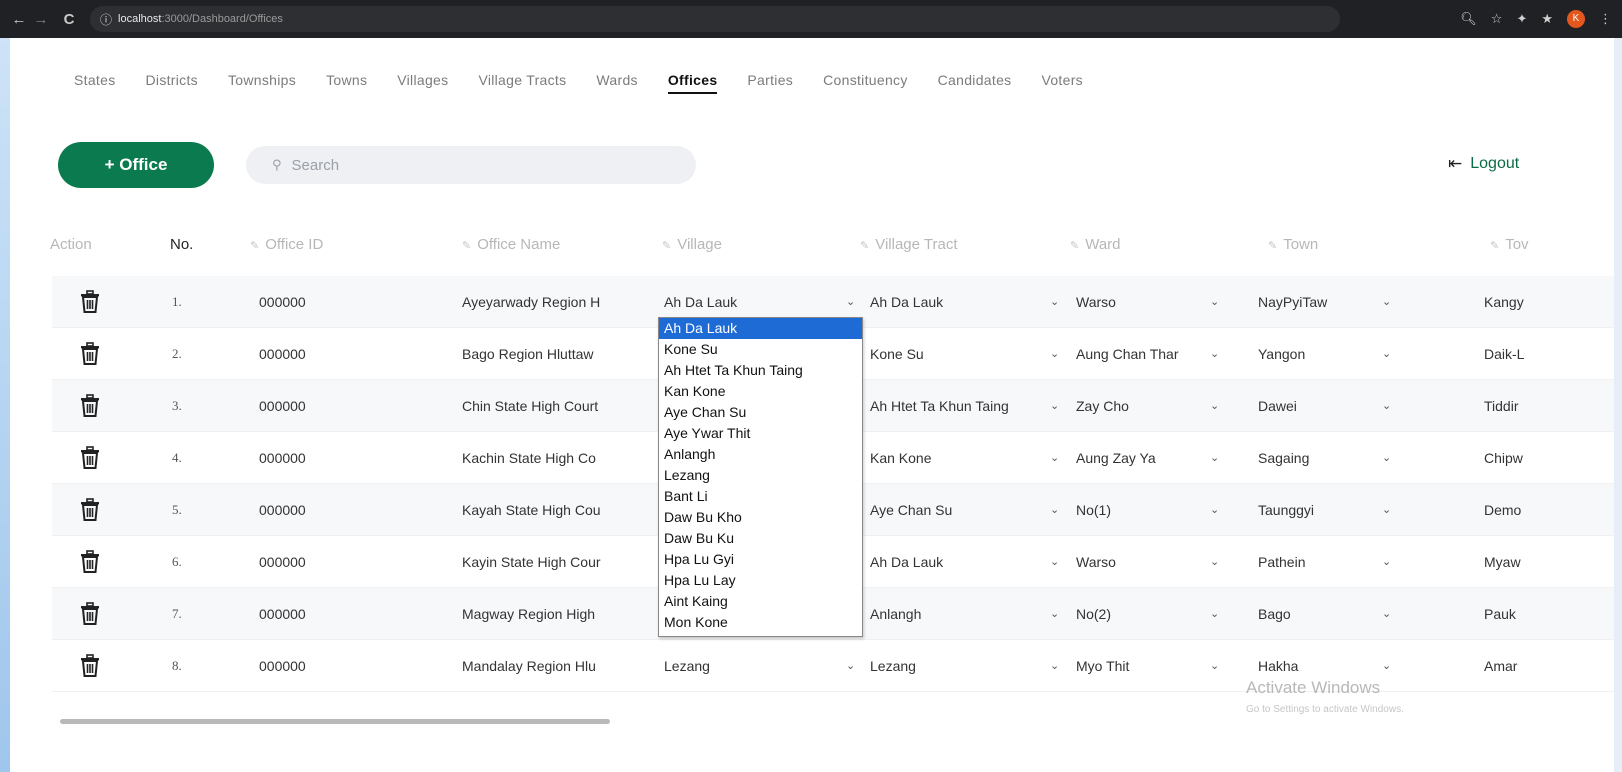 Image resolution: width=1622 pixels, height=772 pixels. Describe the element at coordinates (262, 83) in the screenshot. I see `tab-townships: Townships` at that location.